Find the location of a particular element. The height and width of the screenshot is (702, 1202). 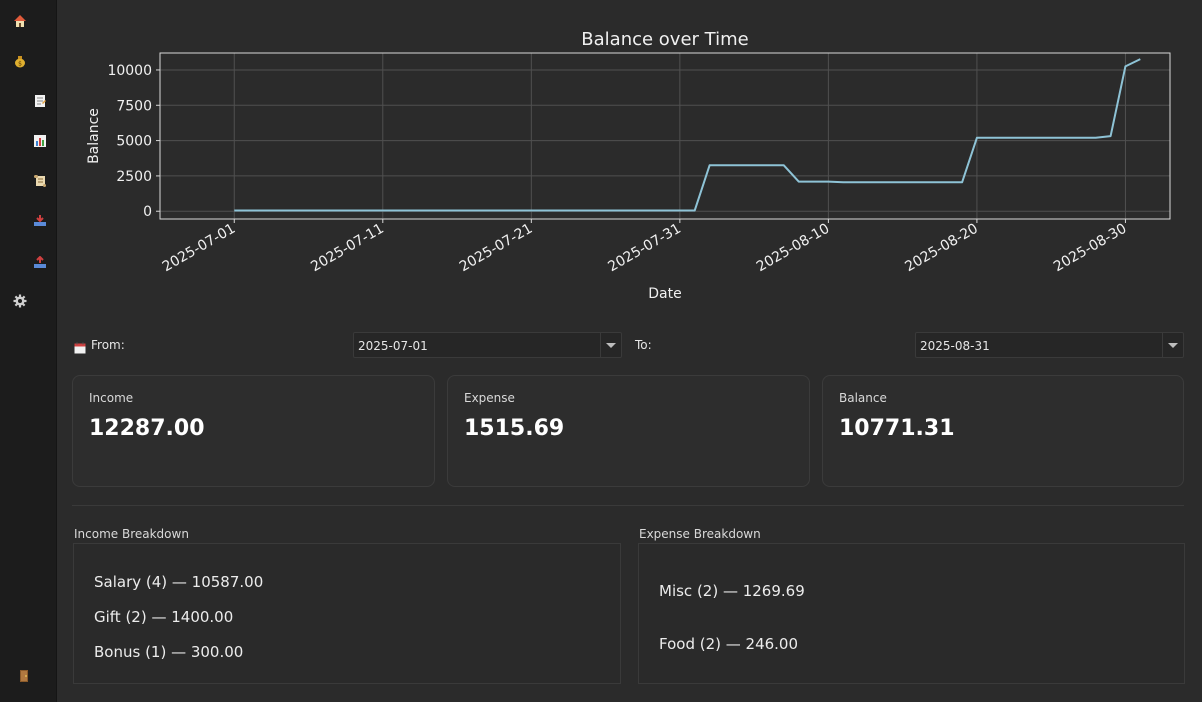

from-date-dropdown-button is located at coordinates (610, 345).